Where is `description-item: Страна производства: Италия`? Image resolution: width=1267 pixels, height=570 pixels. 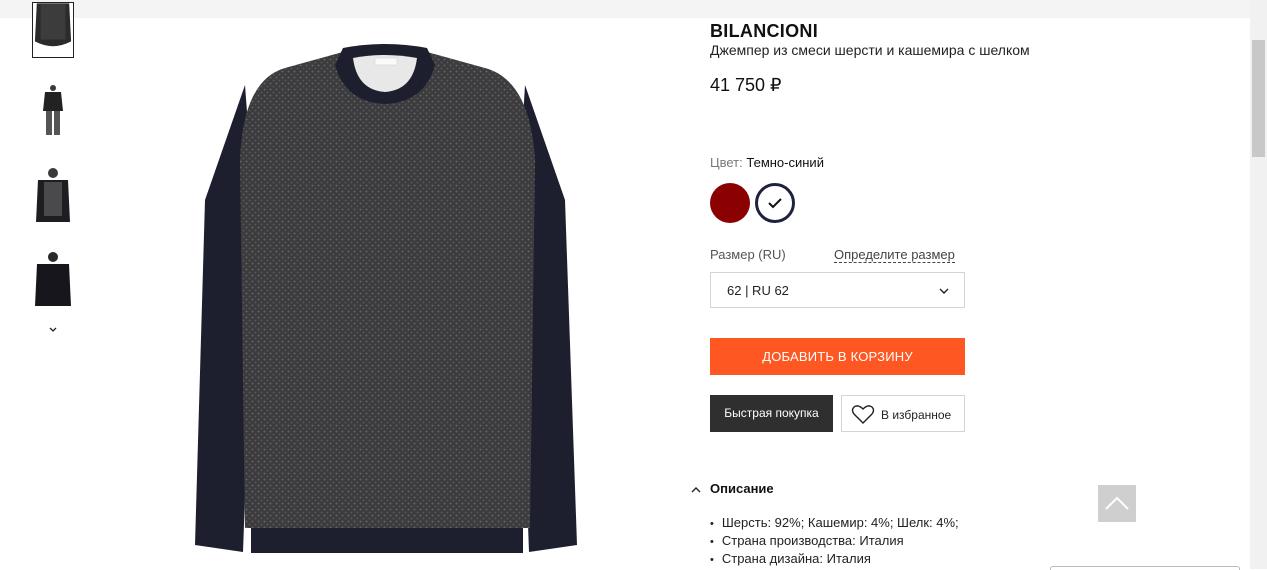
description-item: Страна производства: Италия is located at coordinates (834, 541).